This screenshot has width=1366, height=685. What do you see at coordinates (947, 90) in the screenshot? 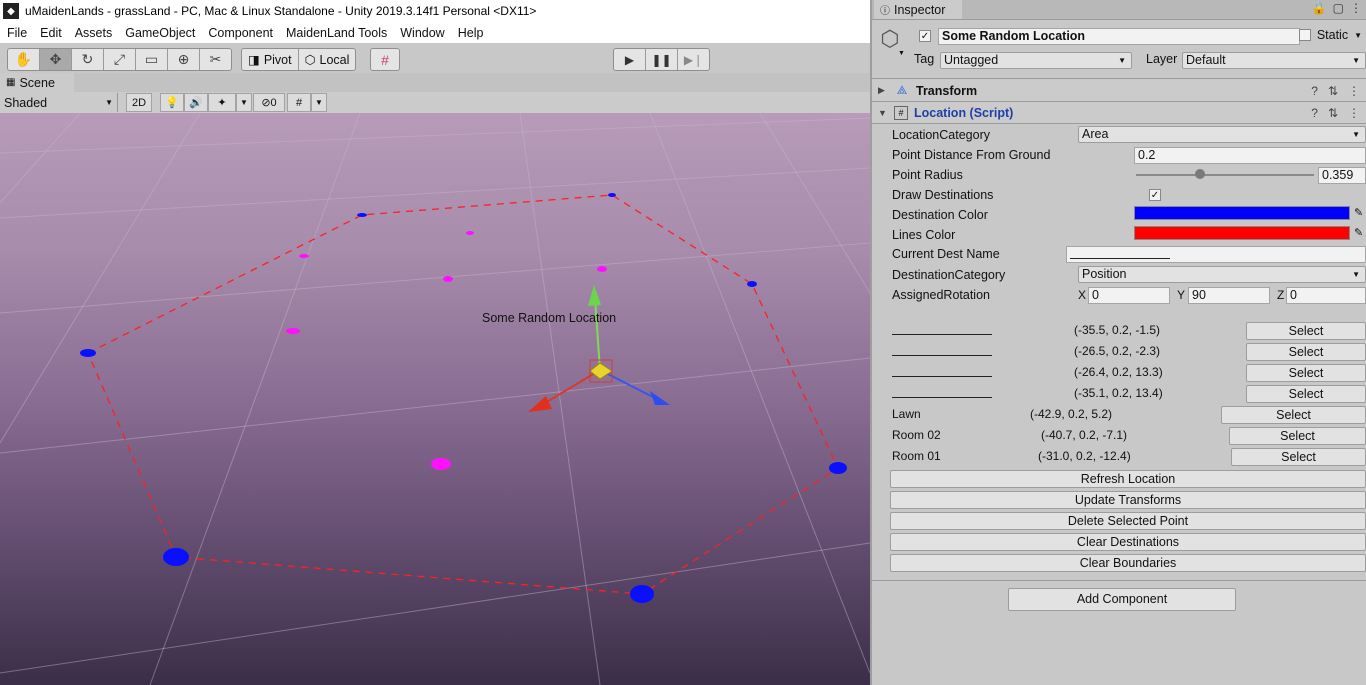
I see `transform-title: Transform` at bounding box center [947, 90].